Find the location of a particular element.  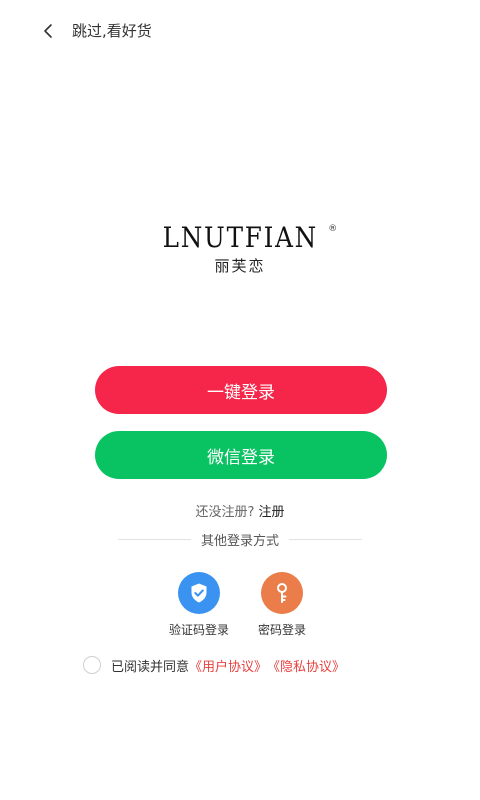

brand-logo: LNUTFIAN ® 丽芙恋 is located at coordinates (240, 249).